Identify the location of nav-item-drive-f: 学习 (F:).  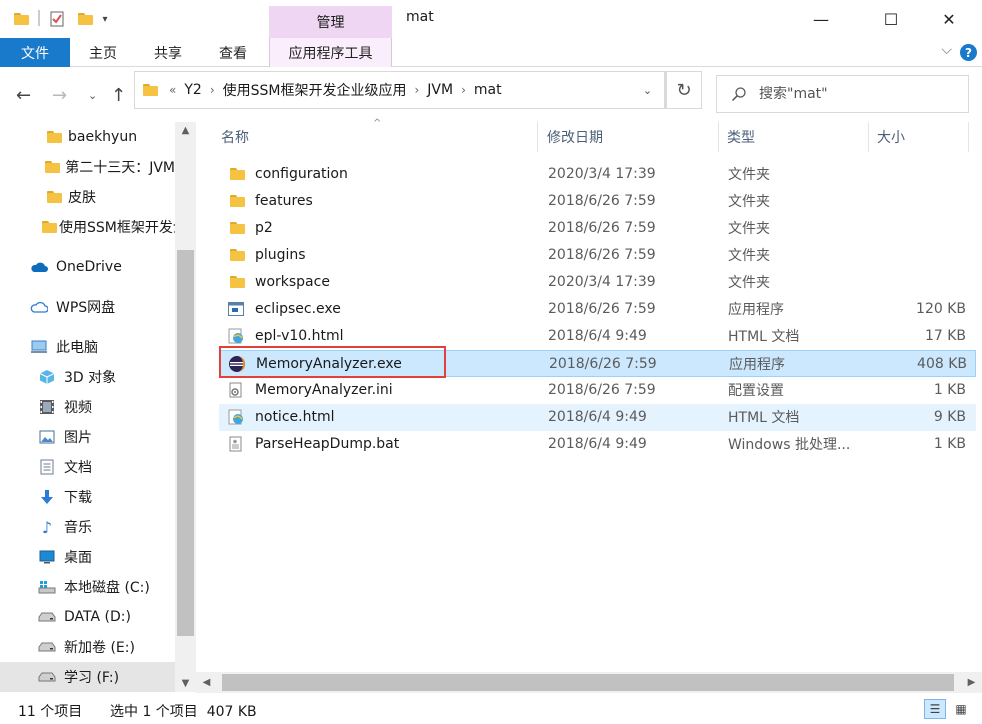
(87, 677).